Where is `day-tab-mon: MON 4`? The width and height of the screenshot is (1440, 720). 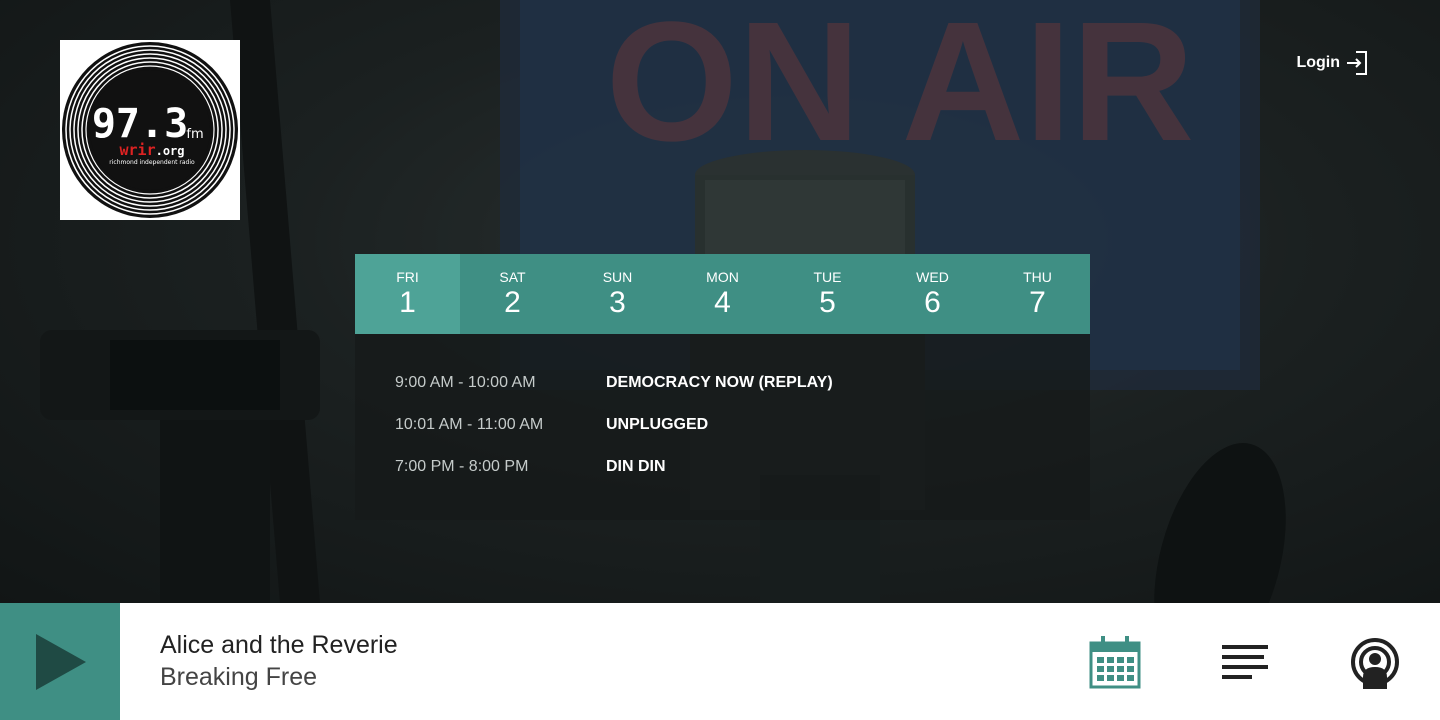
day-tab-mon: MON 4 is located at coordinates (722, 294).